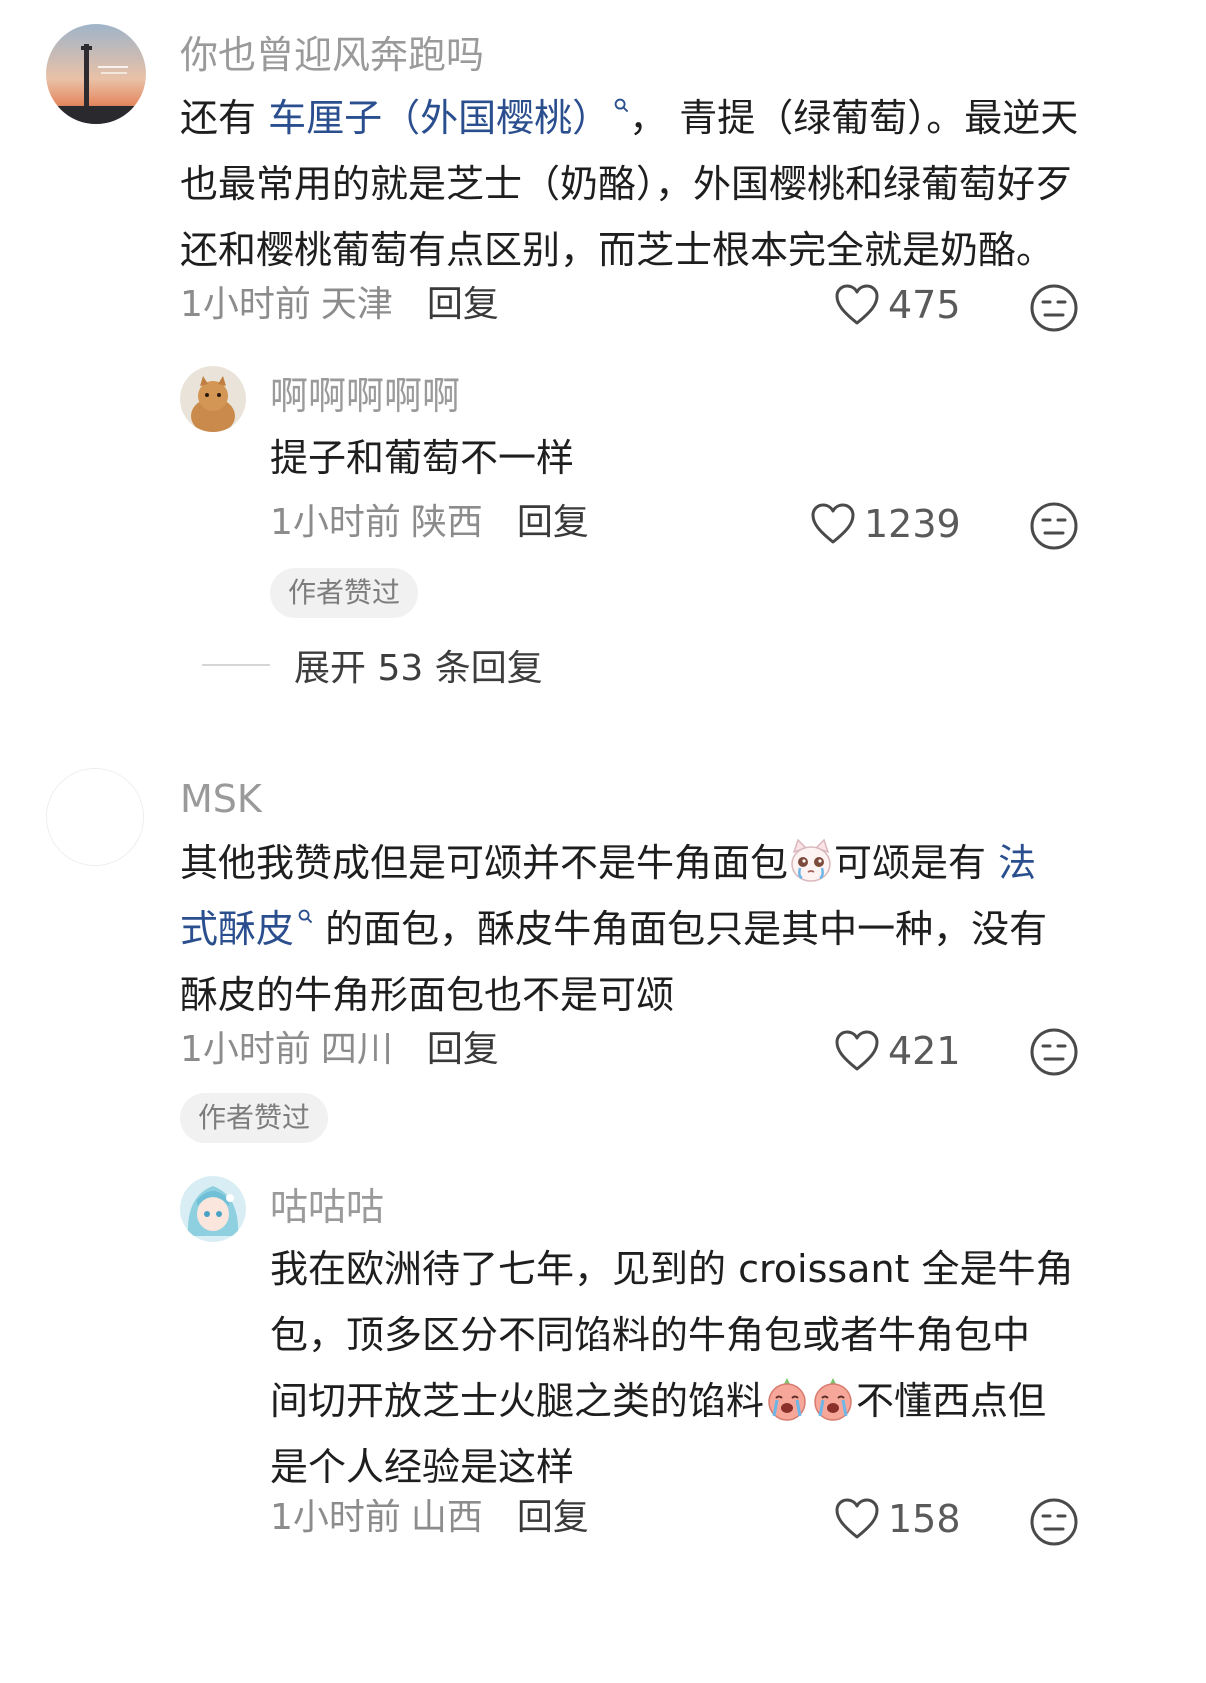  I want to click on expand-replies-button: 展开 53 条回复, so click(372, 665).